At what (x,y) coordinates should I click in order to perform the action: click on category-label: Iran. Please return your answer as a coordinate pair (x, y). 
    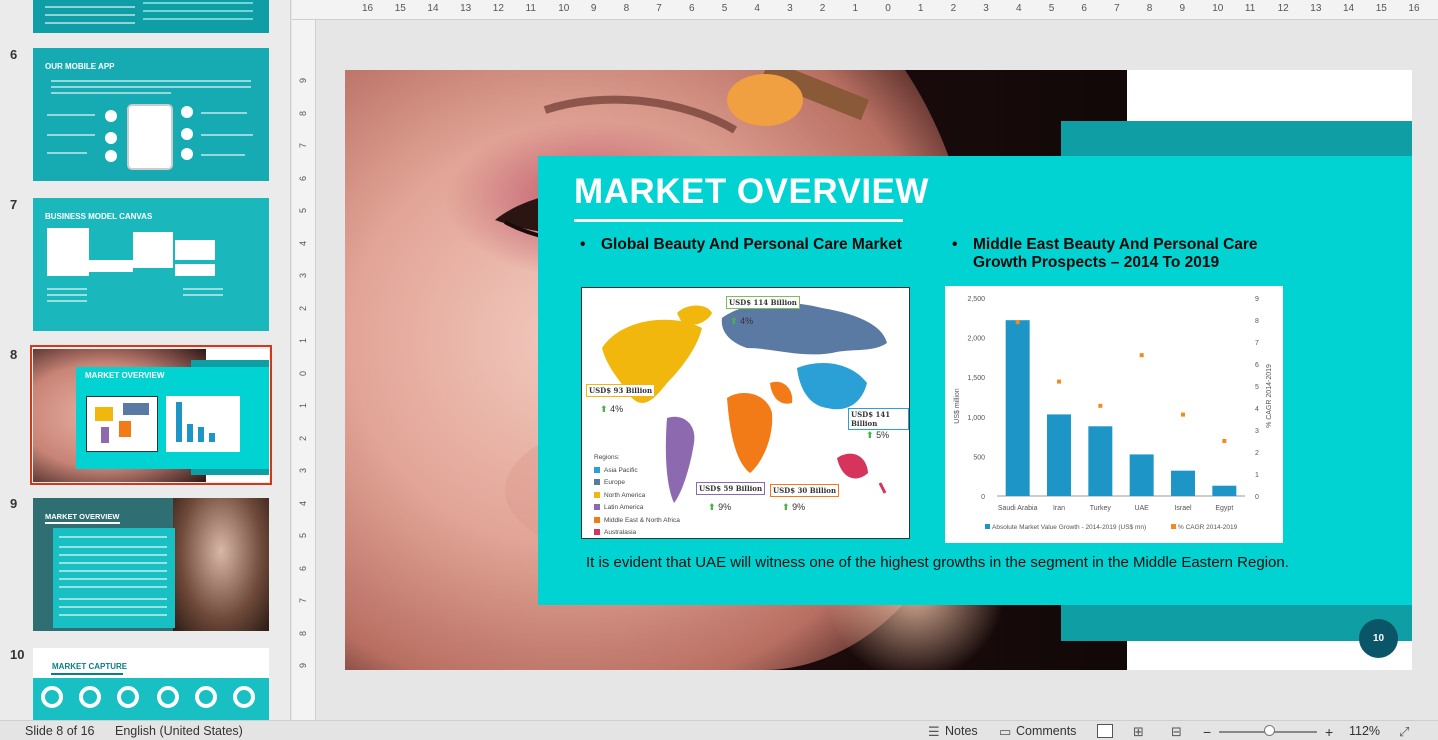
    Looking at the image, I should click on (1059, 508).